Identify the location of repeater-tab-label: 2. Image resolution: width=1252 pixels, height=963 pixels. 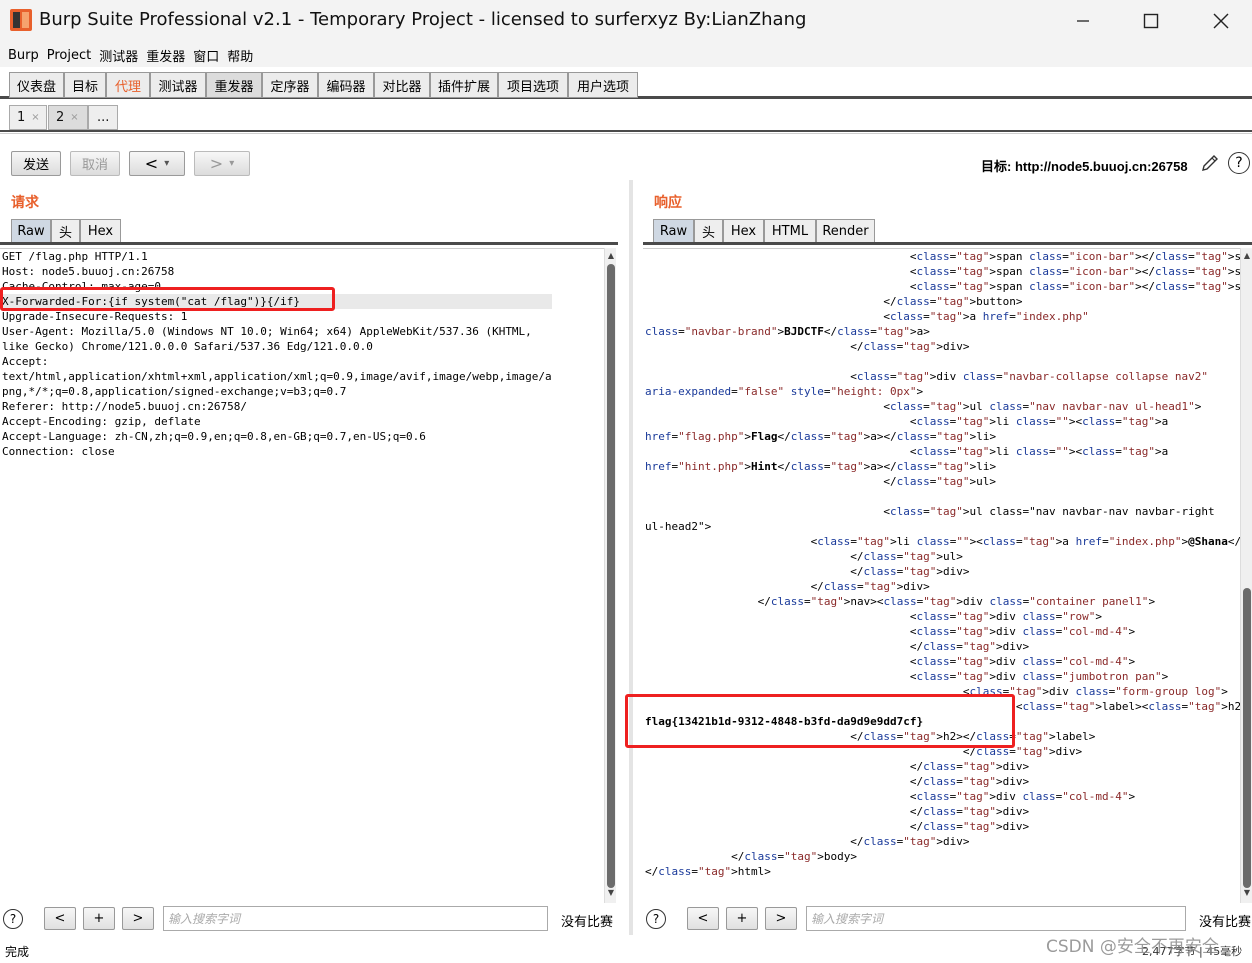
(60, 117).